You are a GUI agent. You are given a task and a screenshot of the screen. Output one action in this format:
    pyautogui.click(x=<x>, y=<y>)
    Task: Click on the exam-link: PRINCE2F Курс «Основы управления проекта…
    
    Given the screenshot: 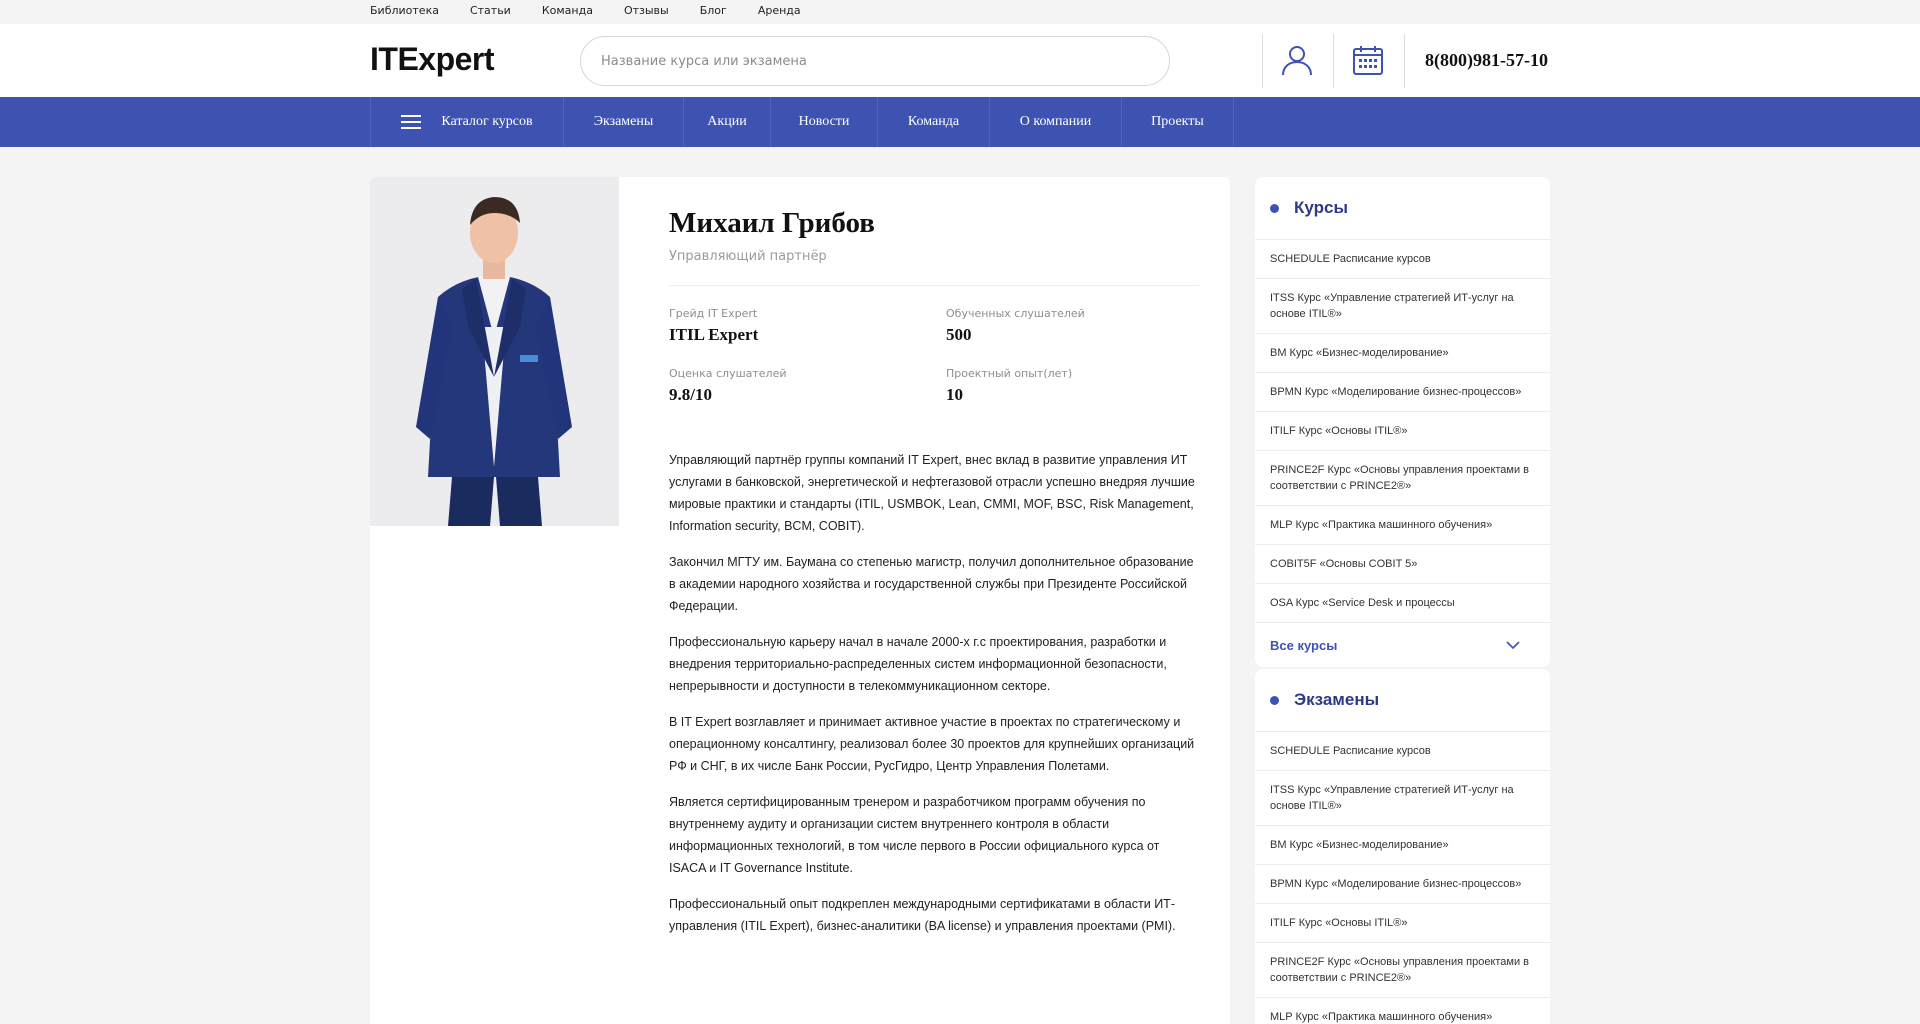 What is the action you would take?
    pyautogui.click(x=1402, y=969)
    